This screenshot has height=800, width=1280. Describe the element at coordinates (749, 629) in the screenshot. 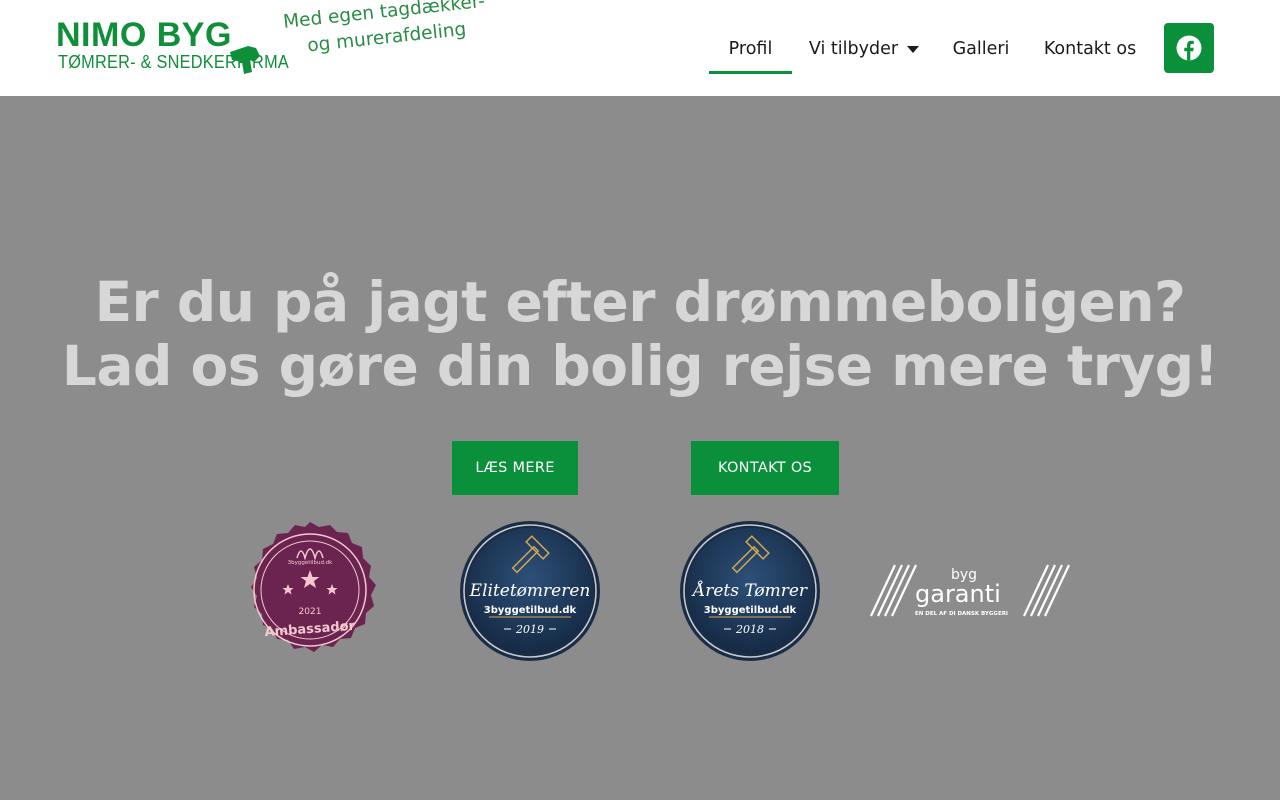

I see `arets-tomrer-badge-year: 2018` at that location.